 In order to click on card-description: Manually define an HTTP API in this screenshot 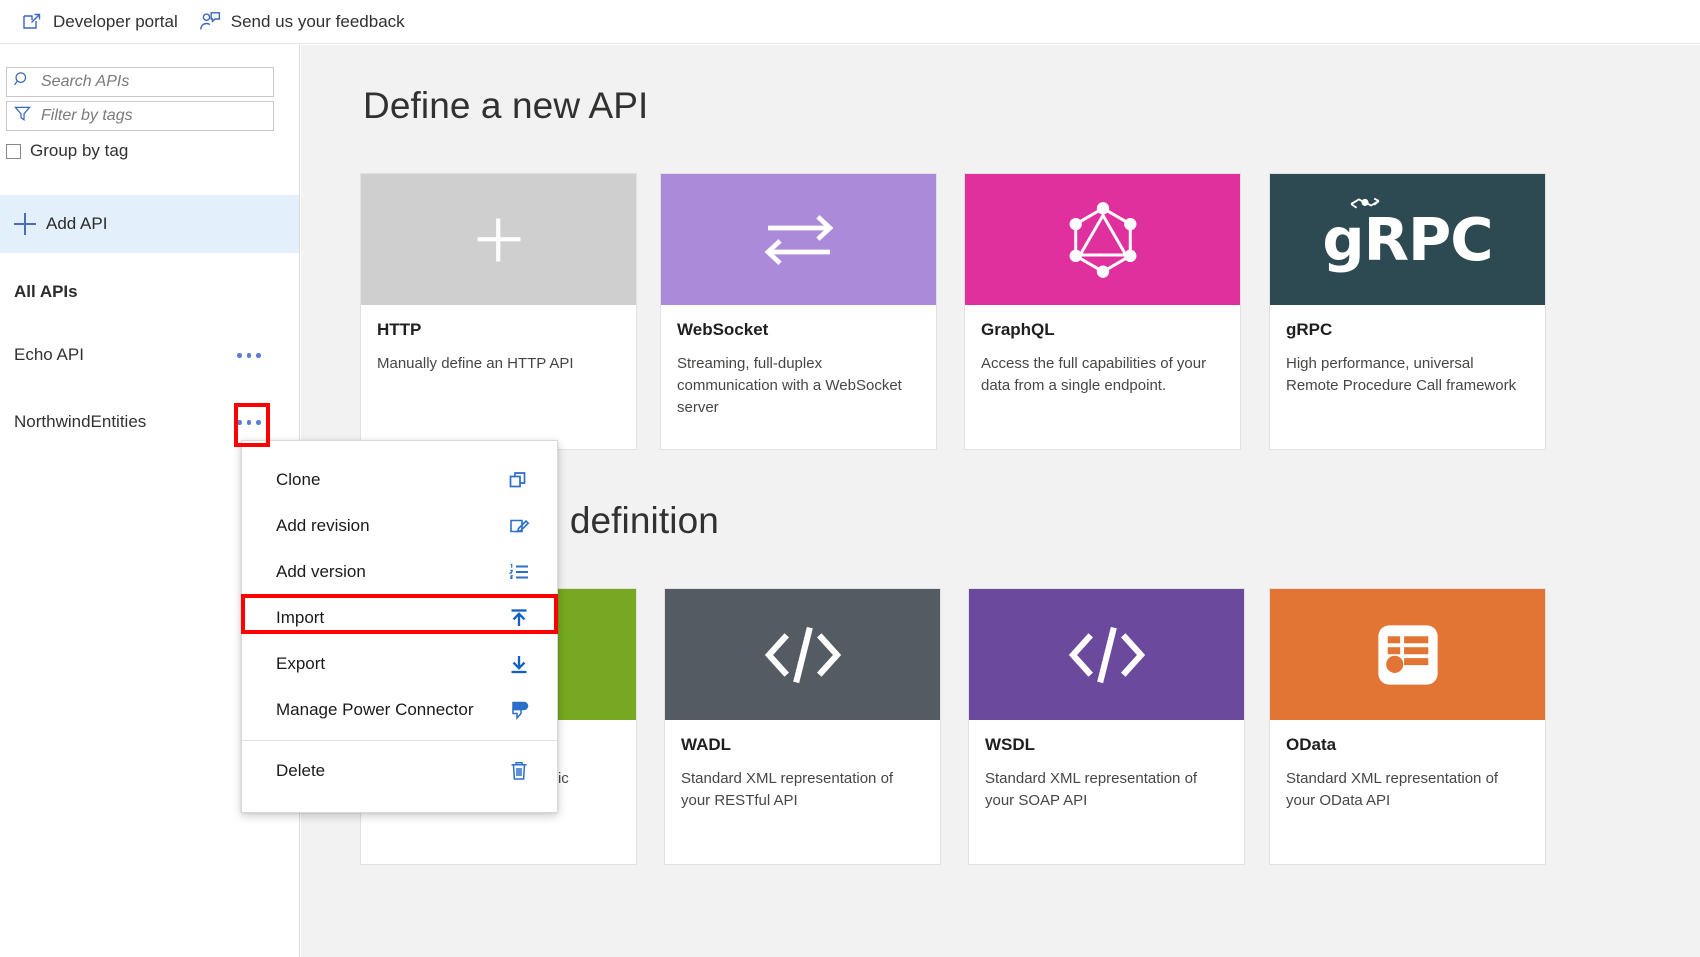, I will do `click(475, 363)`.